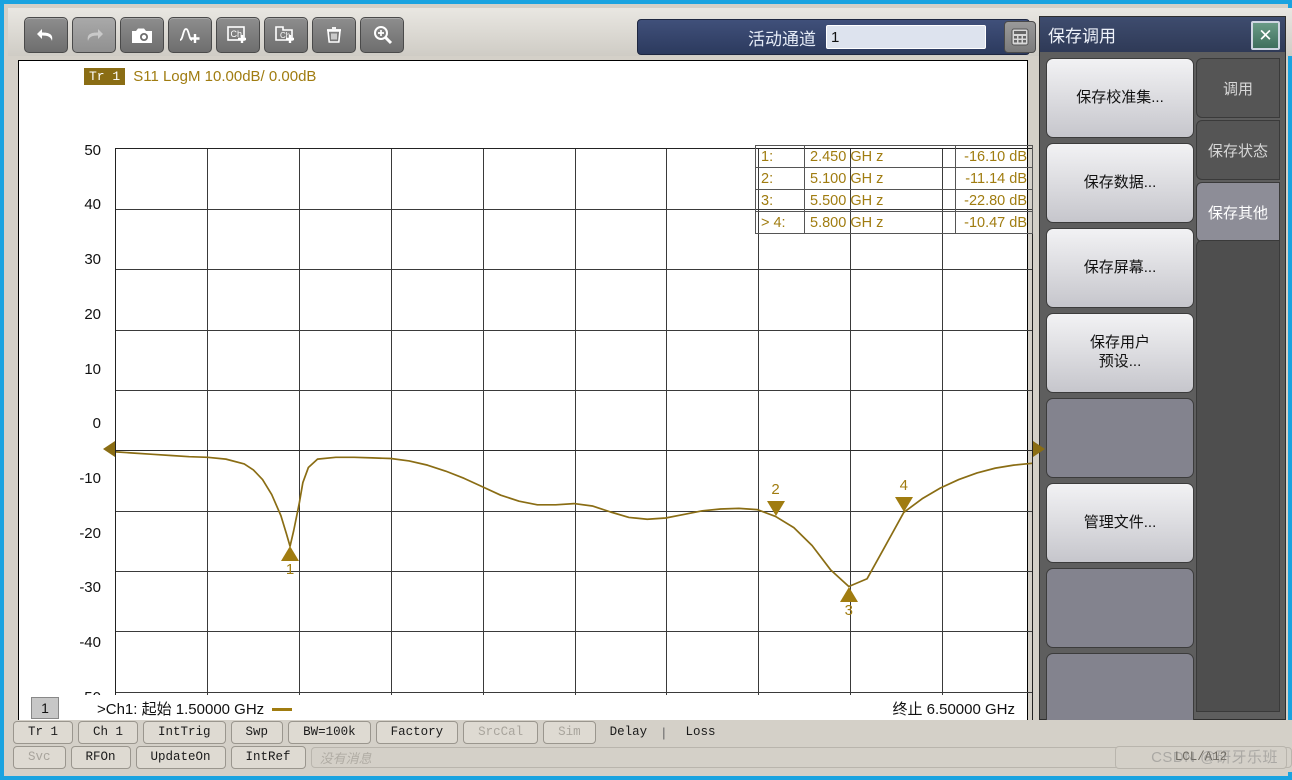 The image size is (1292, 780). Describe the element at coordinates (775, 490) in the screenshot. I see `marker-number-label: 2` at that location.